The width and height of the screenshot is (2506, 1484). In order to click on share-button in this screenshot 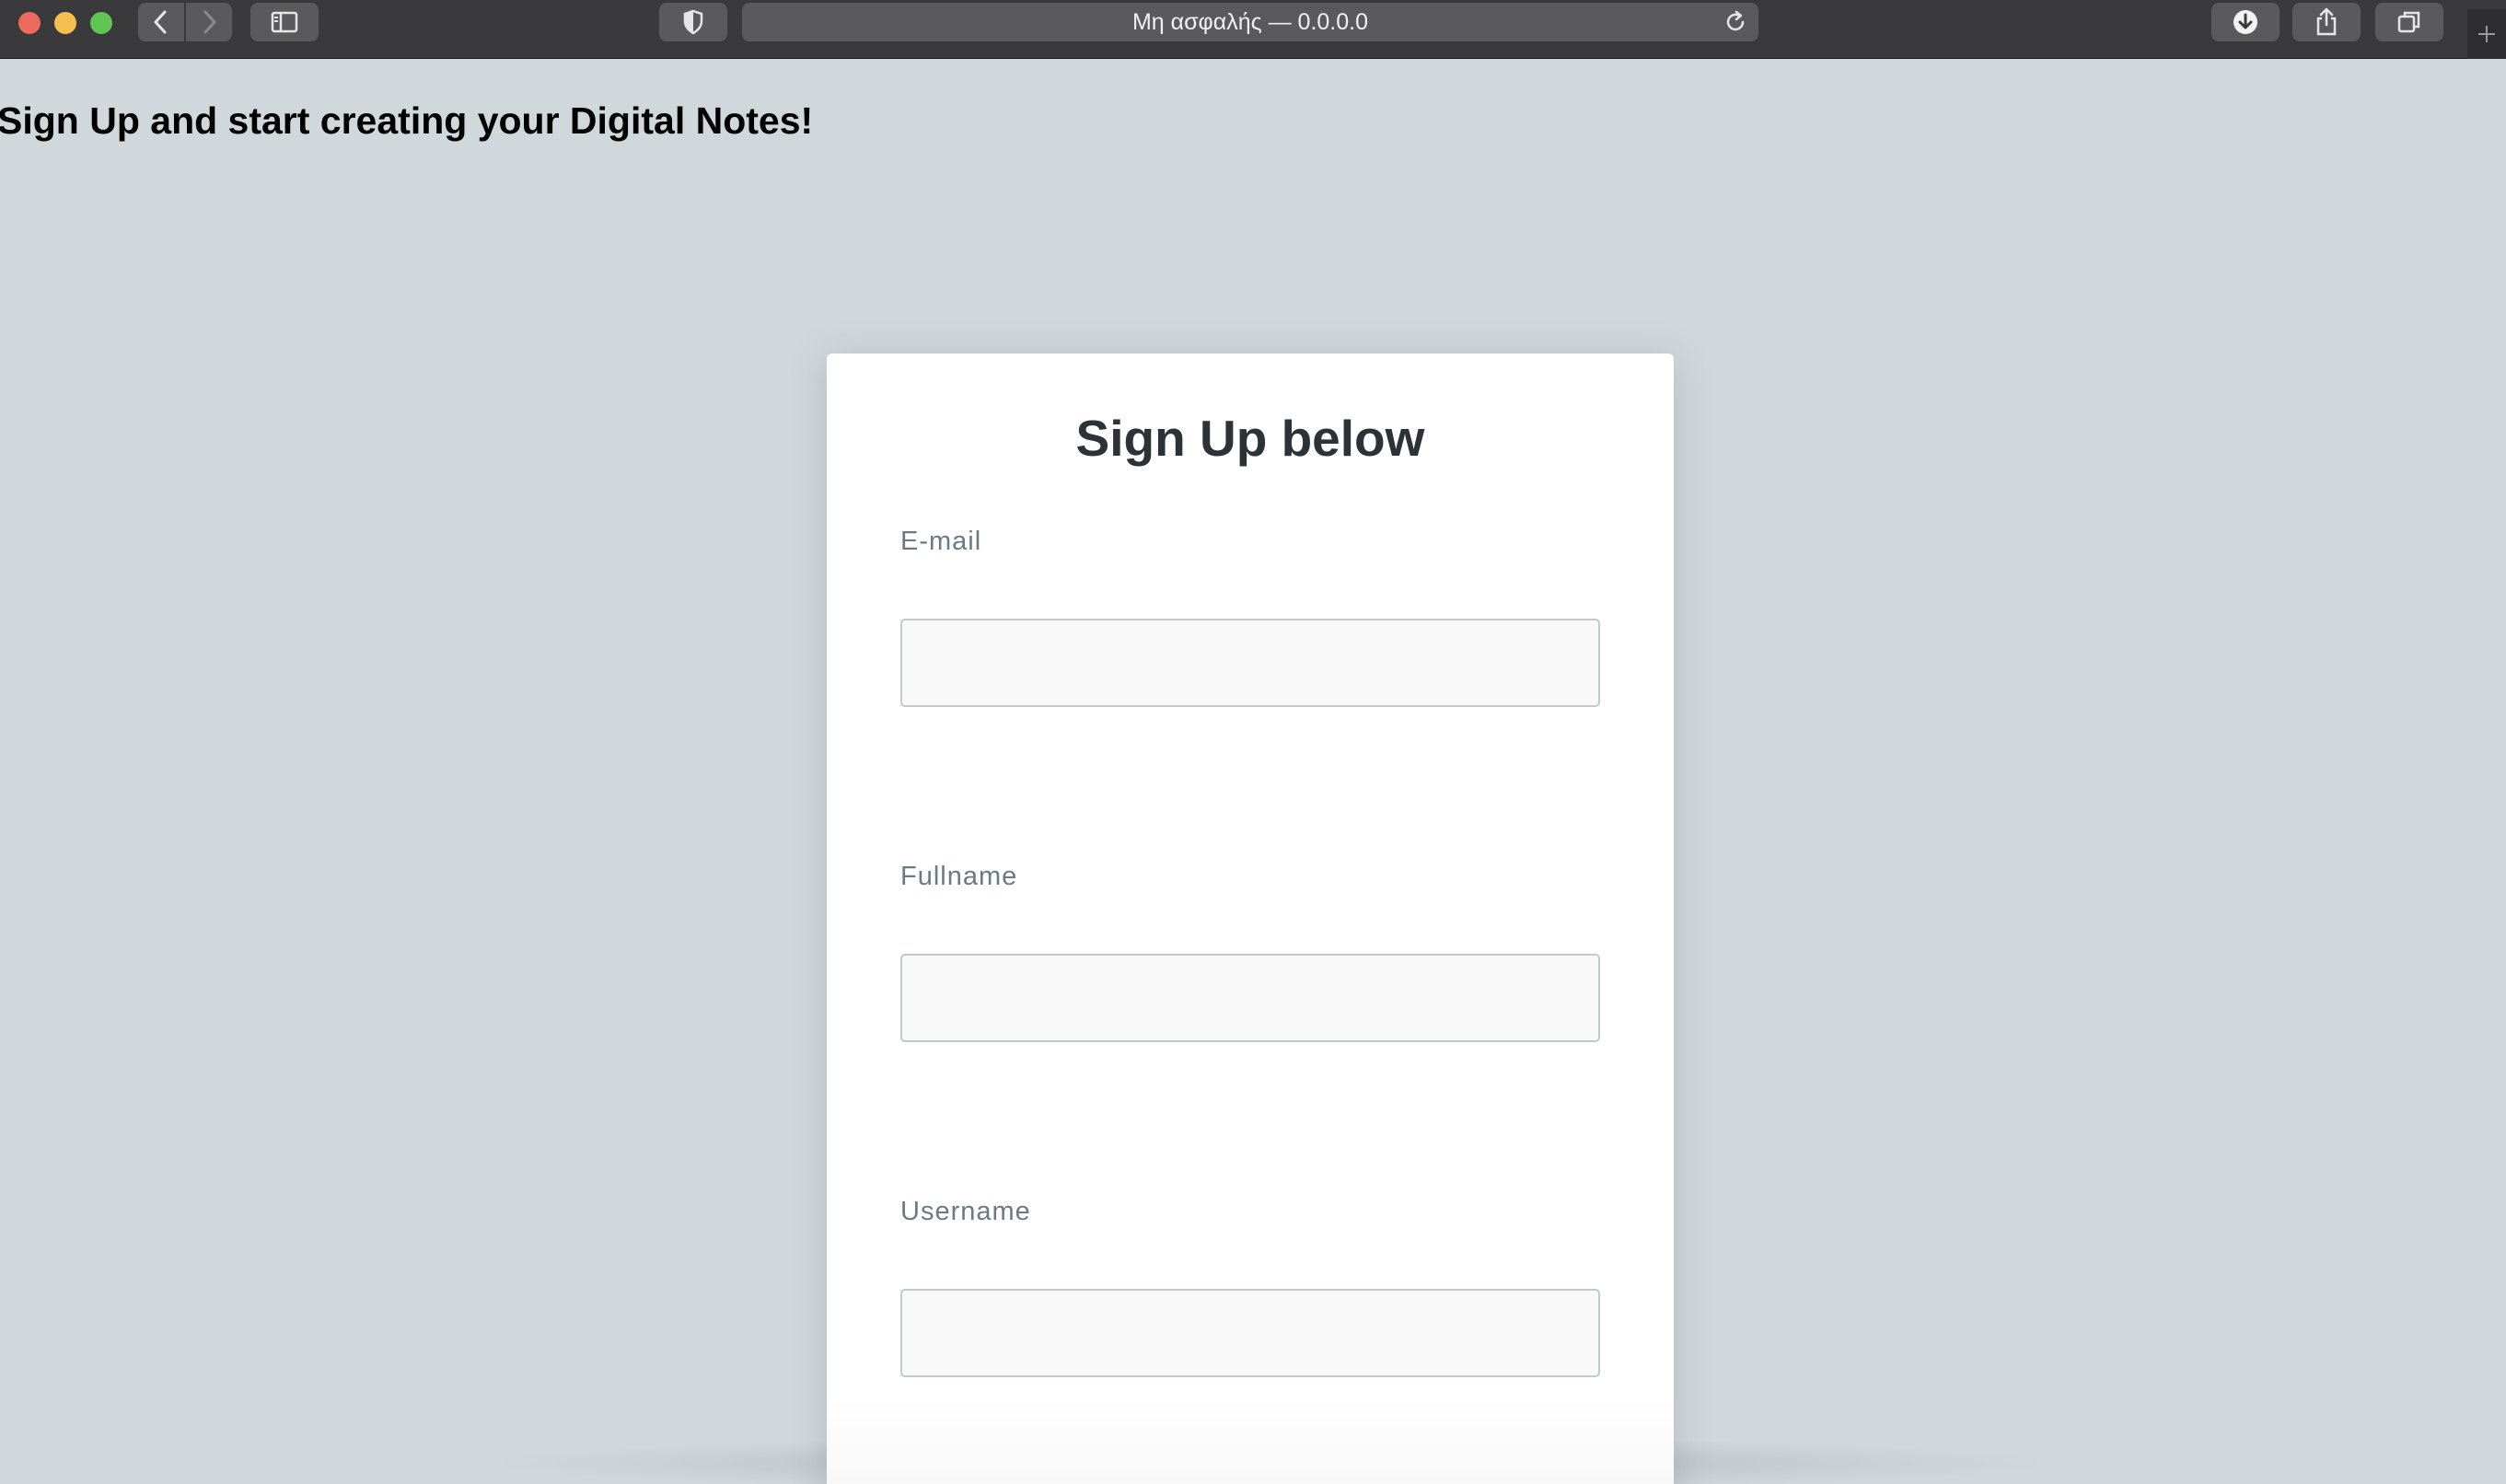, I will do `click(2327, 22)`.